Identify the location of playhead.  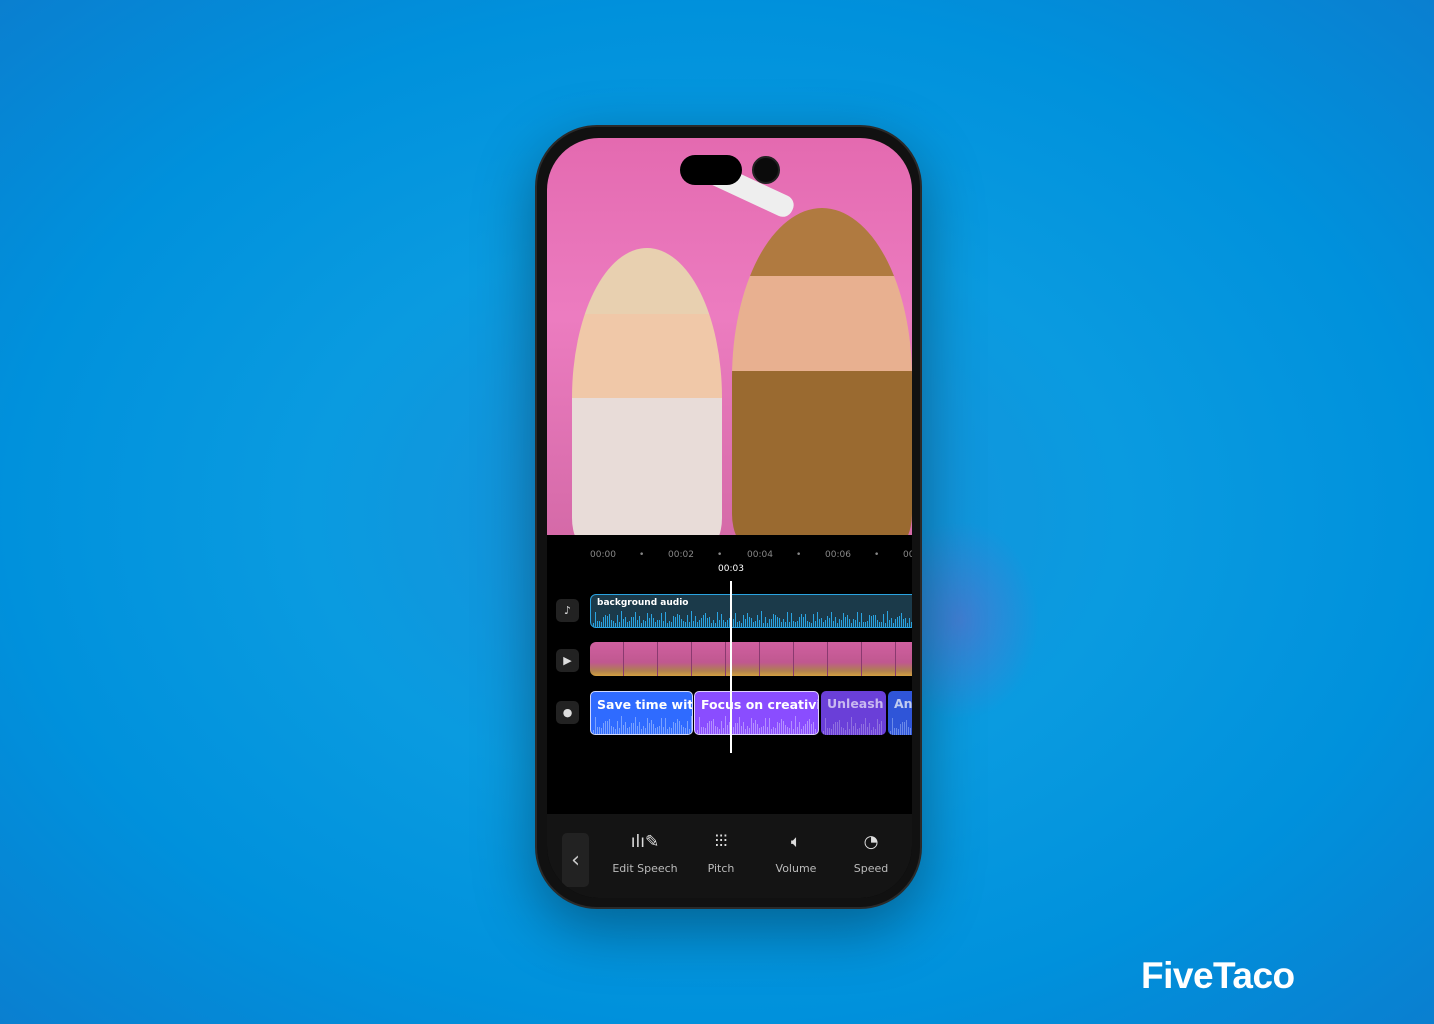
(731, 667).